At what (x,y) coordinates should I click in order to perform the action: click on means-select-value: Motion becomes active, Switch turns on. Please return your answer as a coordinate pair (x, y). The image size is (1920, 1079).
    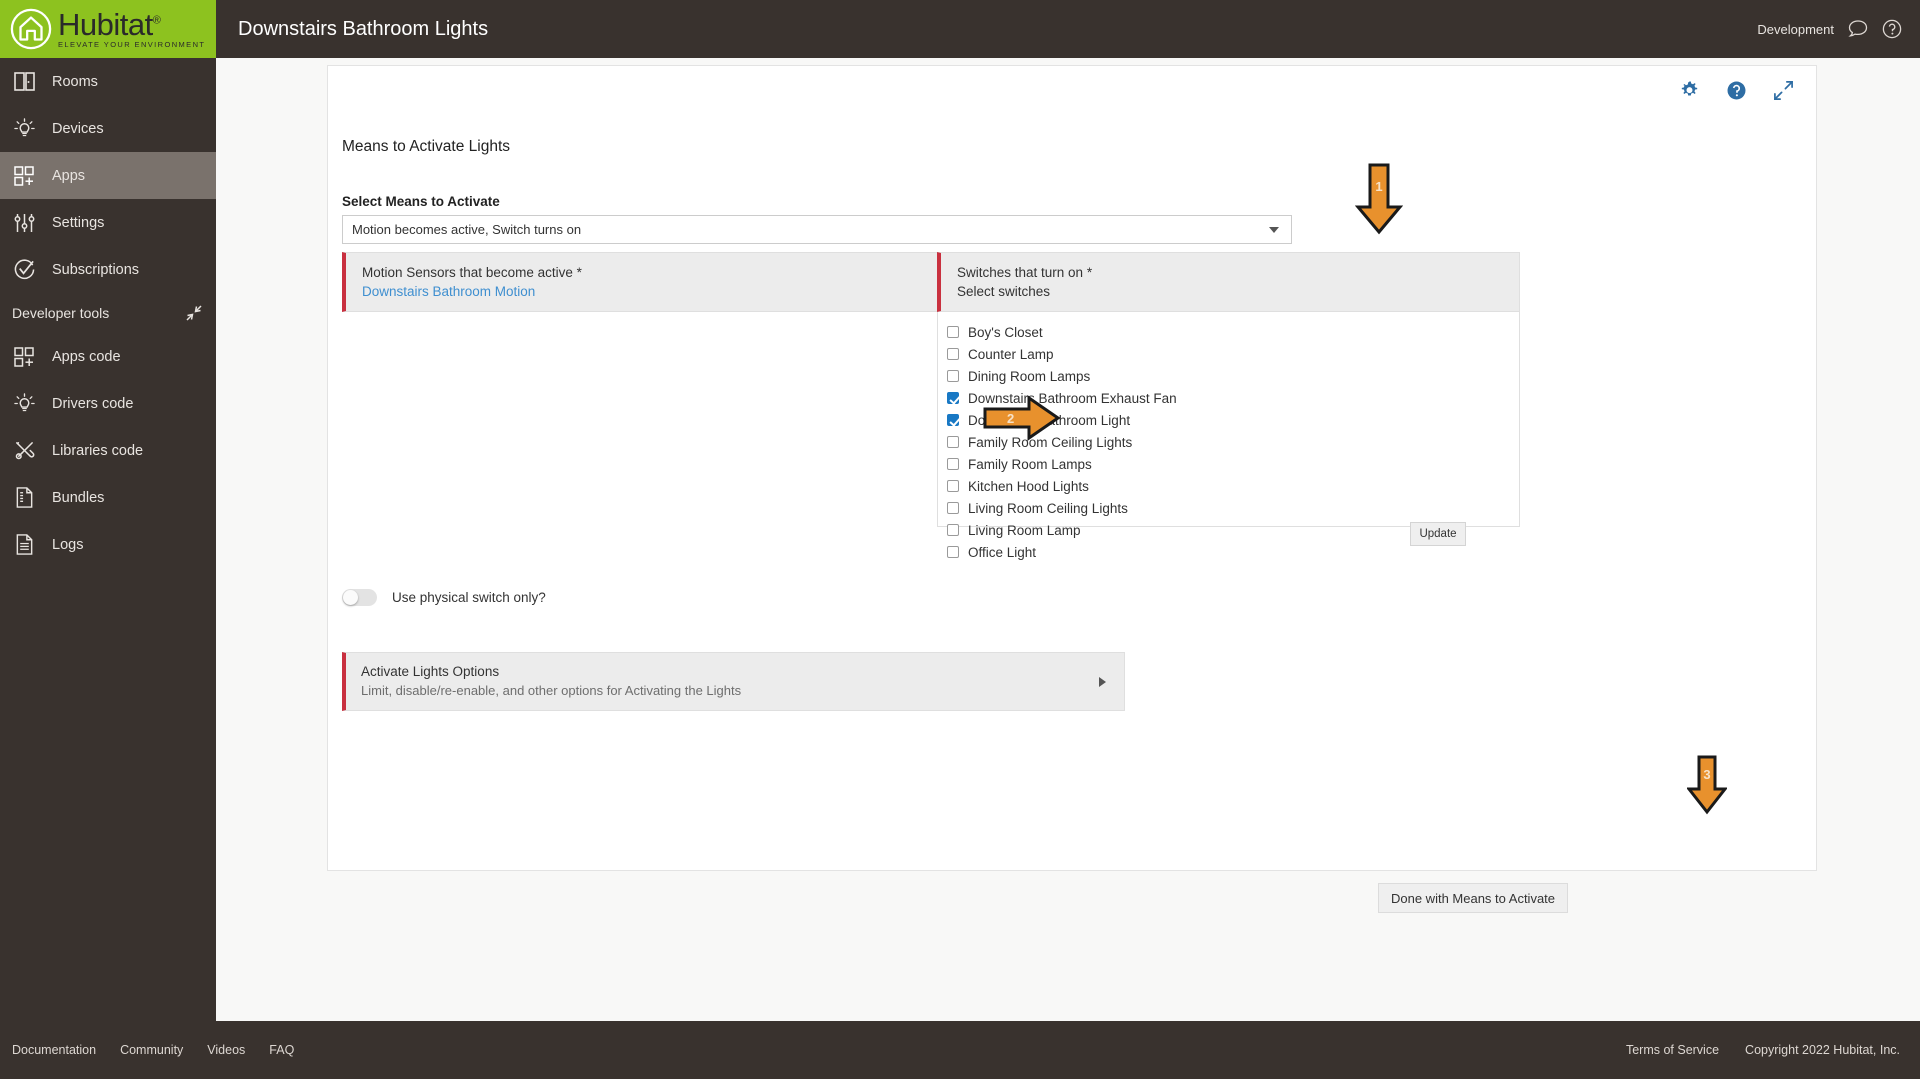
    Looking at the image, I should click on (467, 229).